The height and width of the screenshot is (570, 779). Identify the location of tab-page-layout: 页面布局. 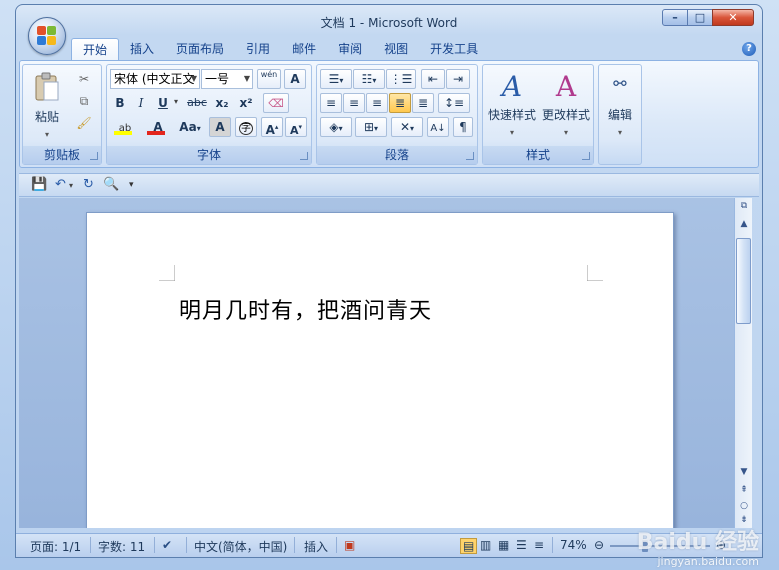
(200, 49).